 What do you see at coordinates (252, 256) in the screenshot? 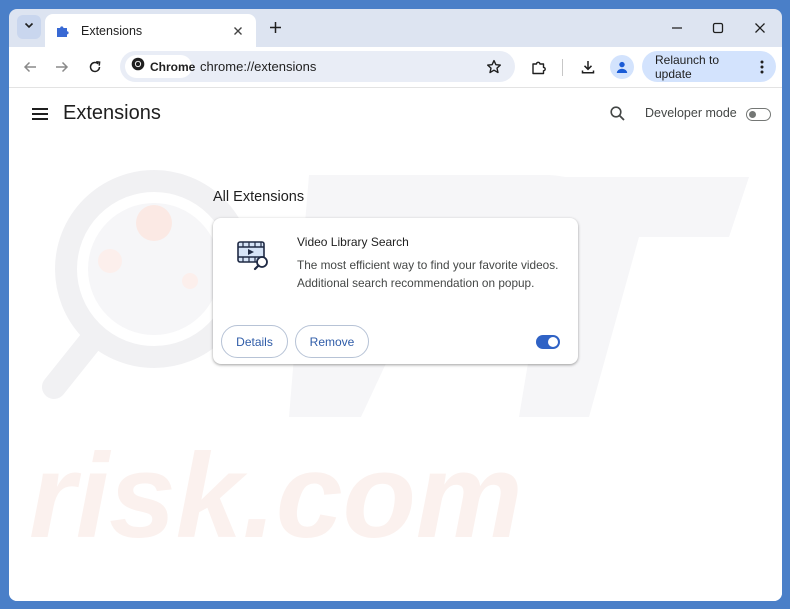
I see `video-library-search-icon` at bounding box center [252, 256].